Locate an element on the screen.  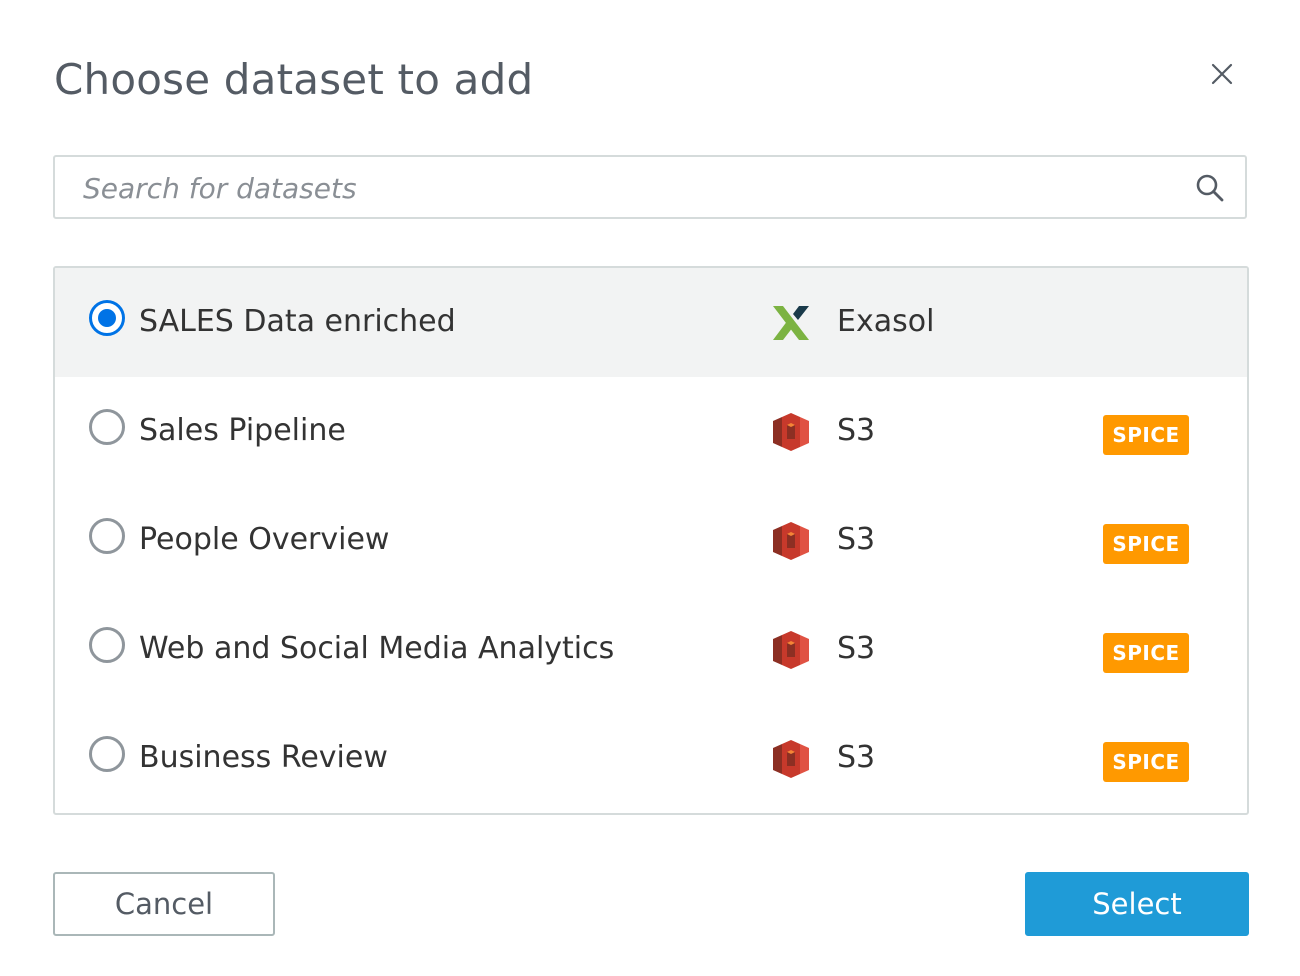
dataset-row-sales-pipeline: Sales Pipeline S3 SPICE is located at coordinates (651, 431).